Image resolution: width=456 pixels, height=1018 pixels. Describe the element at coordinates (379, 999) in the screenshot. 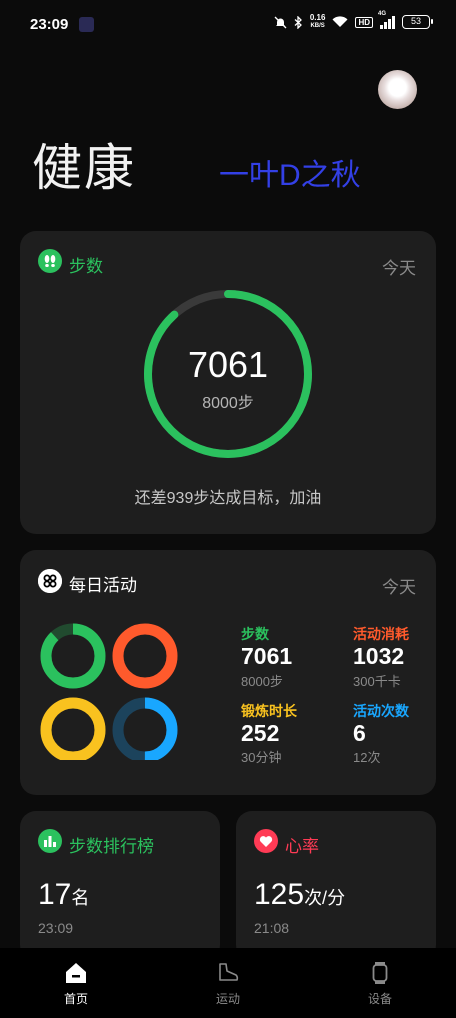

I see `tab-devices-label: 设备` at that location.